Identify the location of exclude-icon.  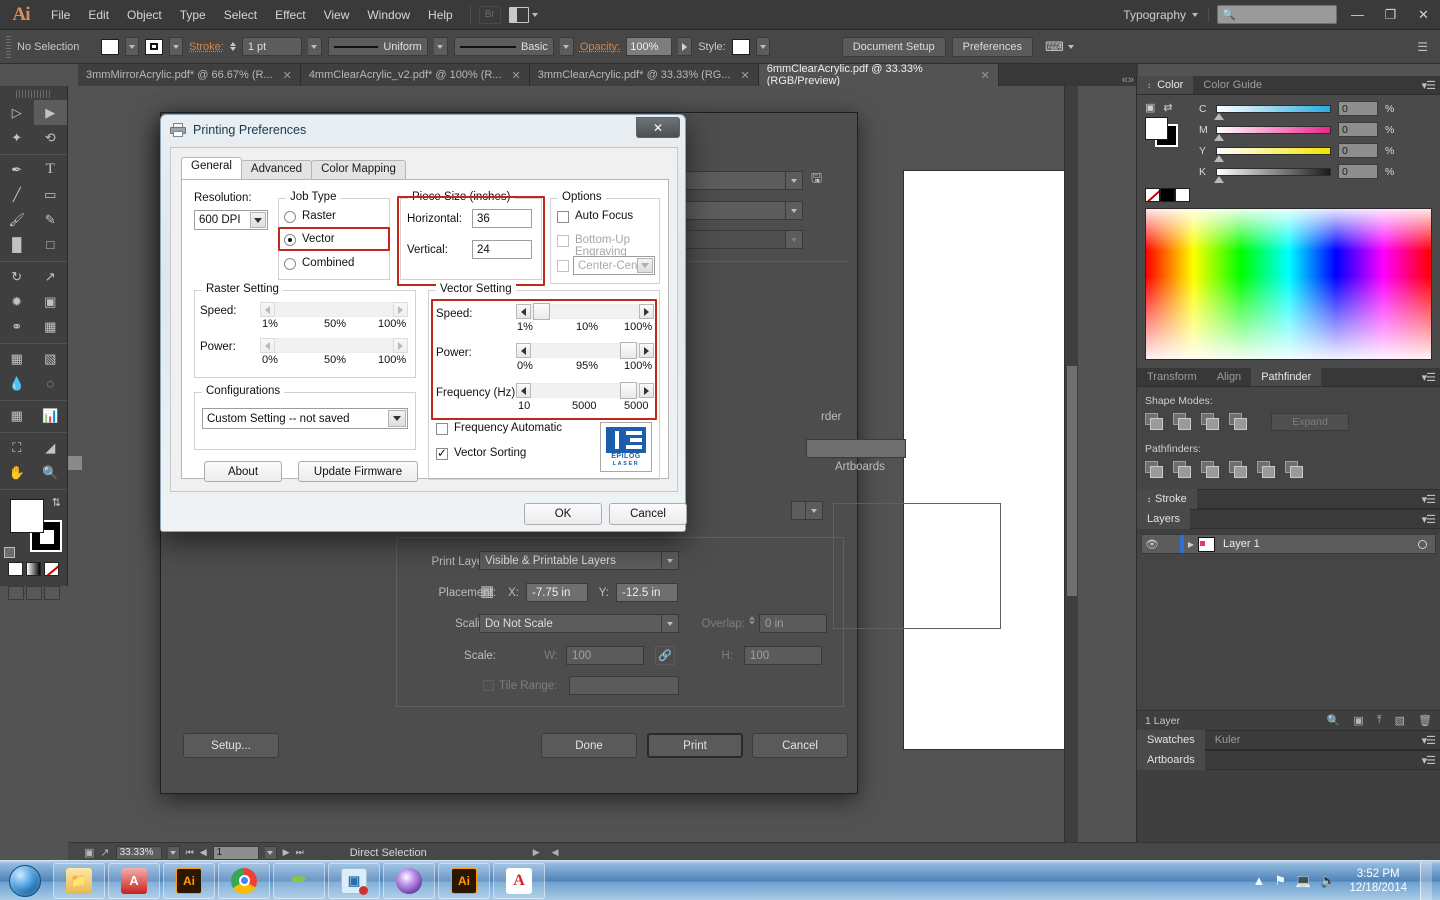
(1238, 422).